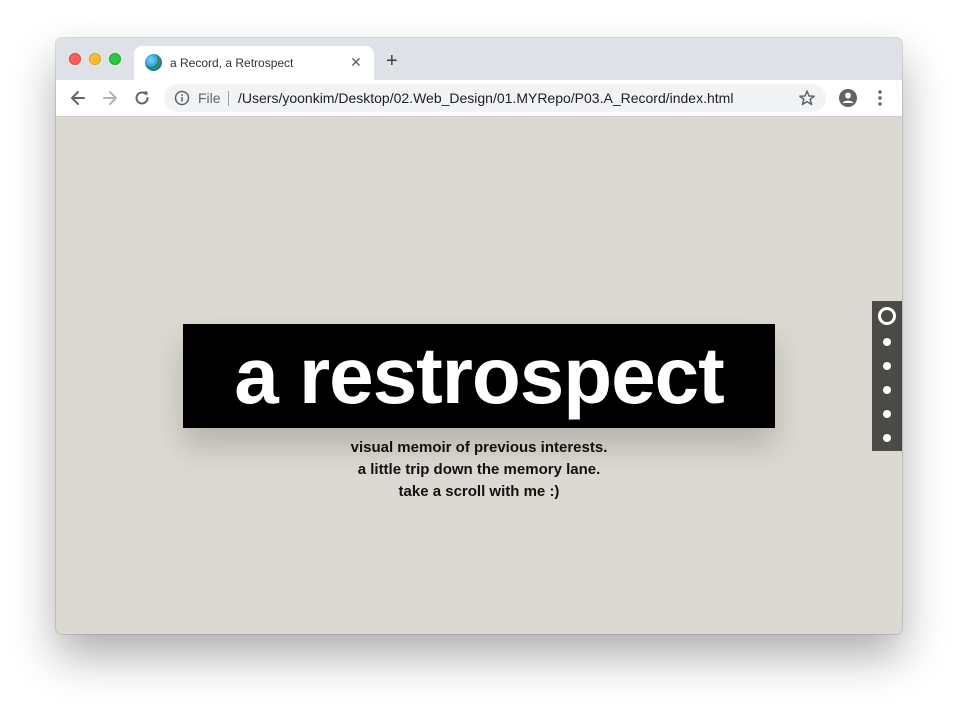  What do you see at coordinates (887, 316) in the screenshot?
I see `section-dot-active` at bounding box center [887, 316].